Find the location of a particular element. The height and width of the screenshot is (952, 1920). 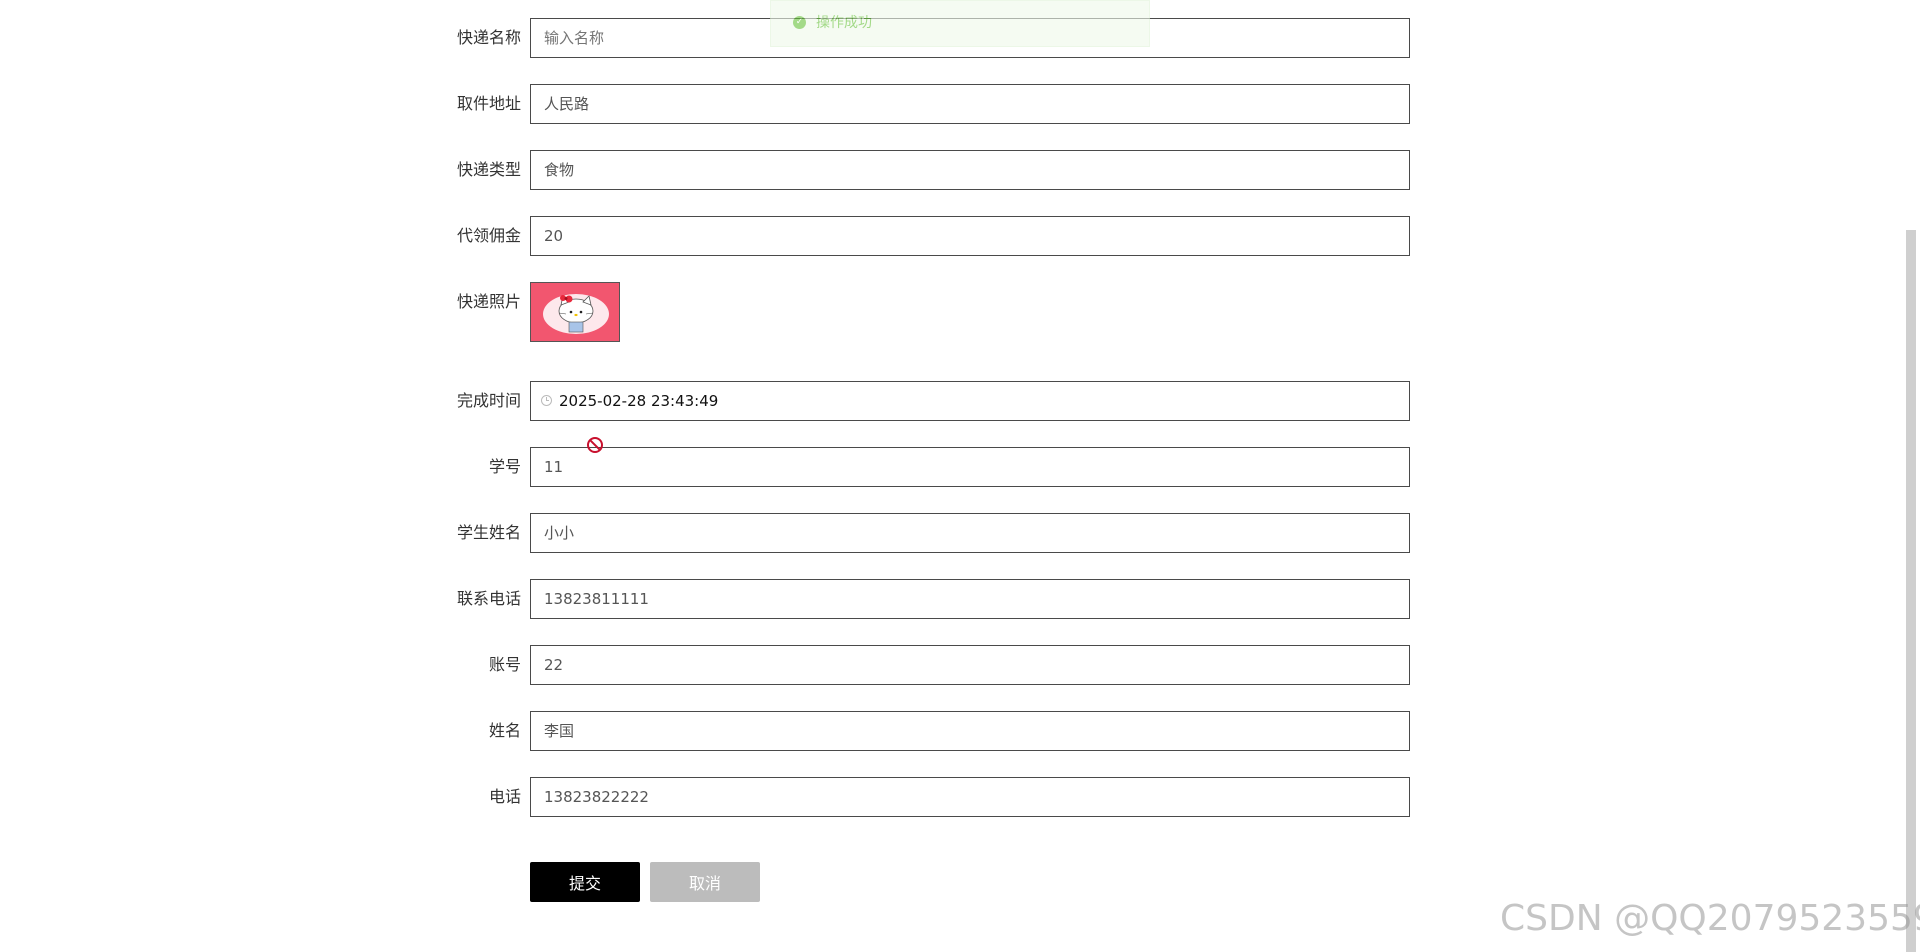

finish-time-value: 2025-02-28 23:43:49 is located at coordinates (639, 401).